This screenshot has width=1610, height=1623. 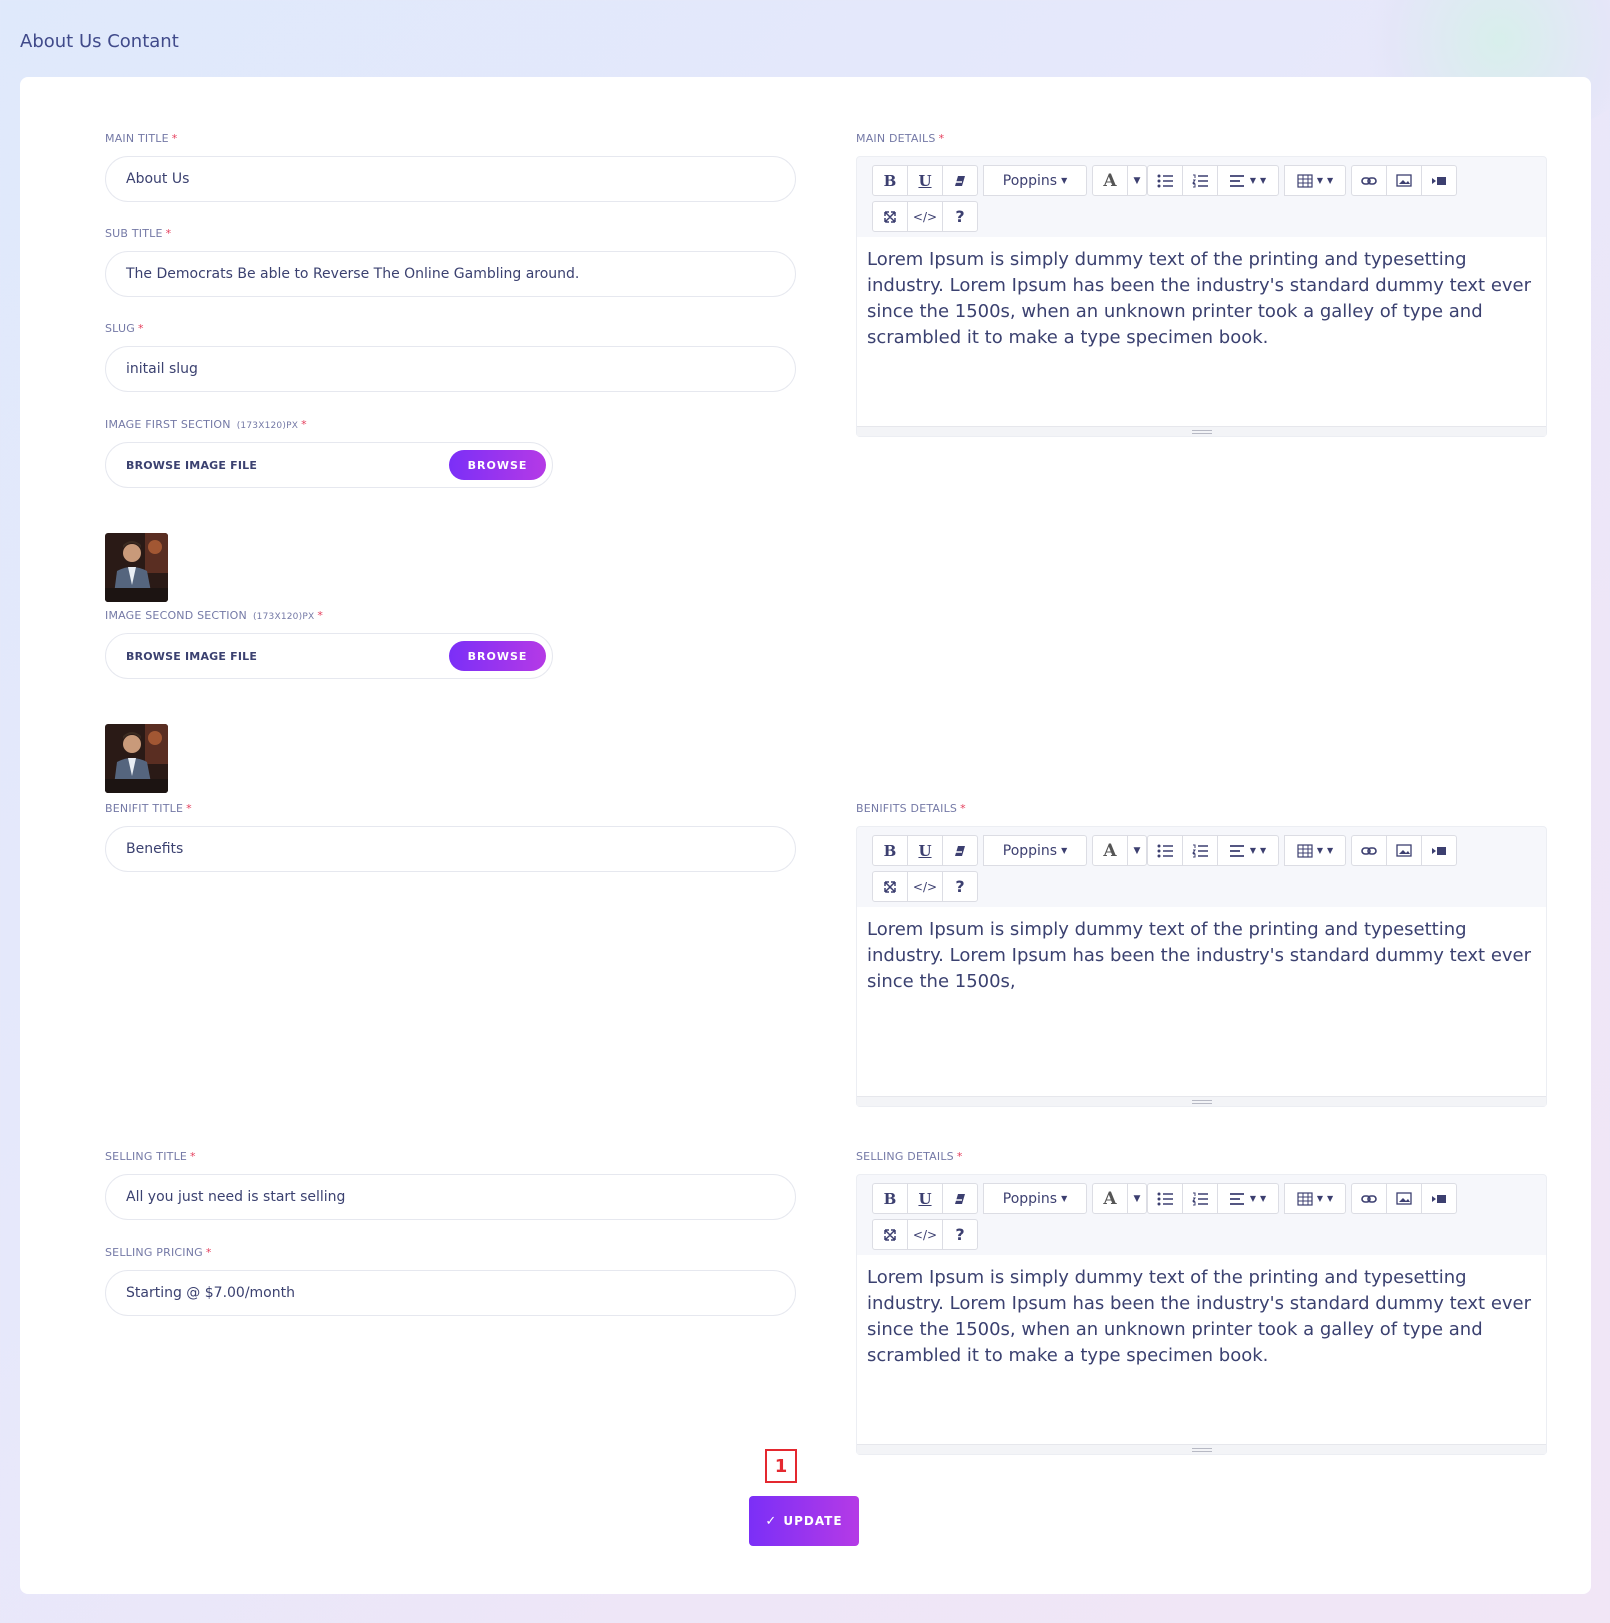 What do you see at coordinates (99, 41) in the screenshot?
I see `page-title: About Us Contant` at bounding box center [99, 41].